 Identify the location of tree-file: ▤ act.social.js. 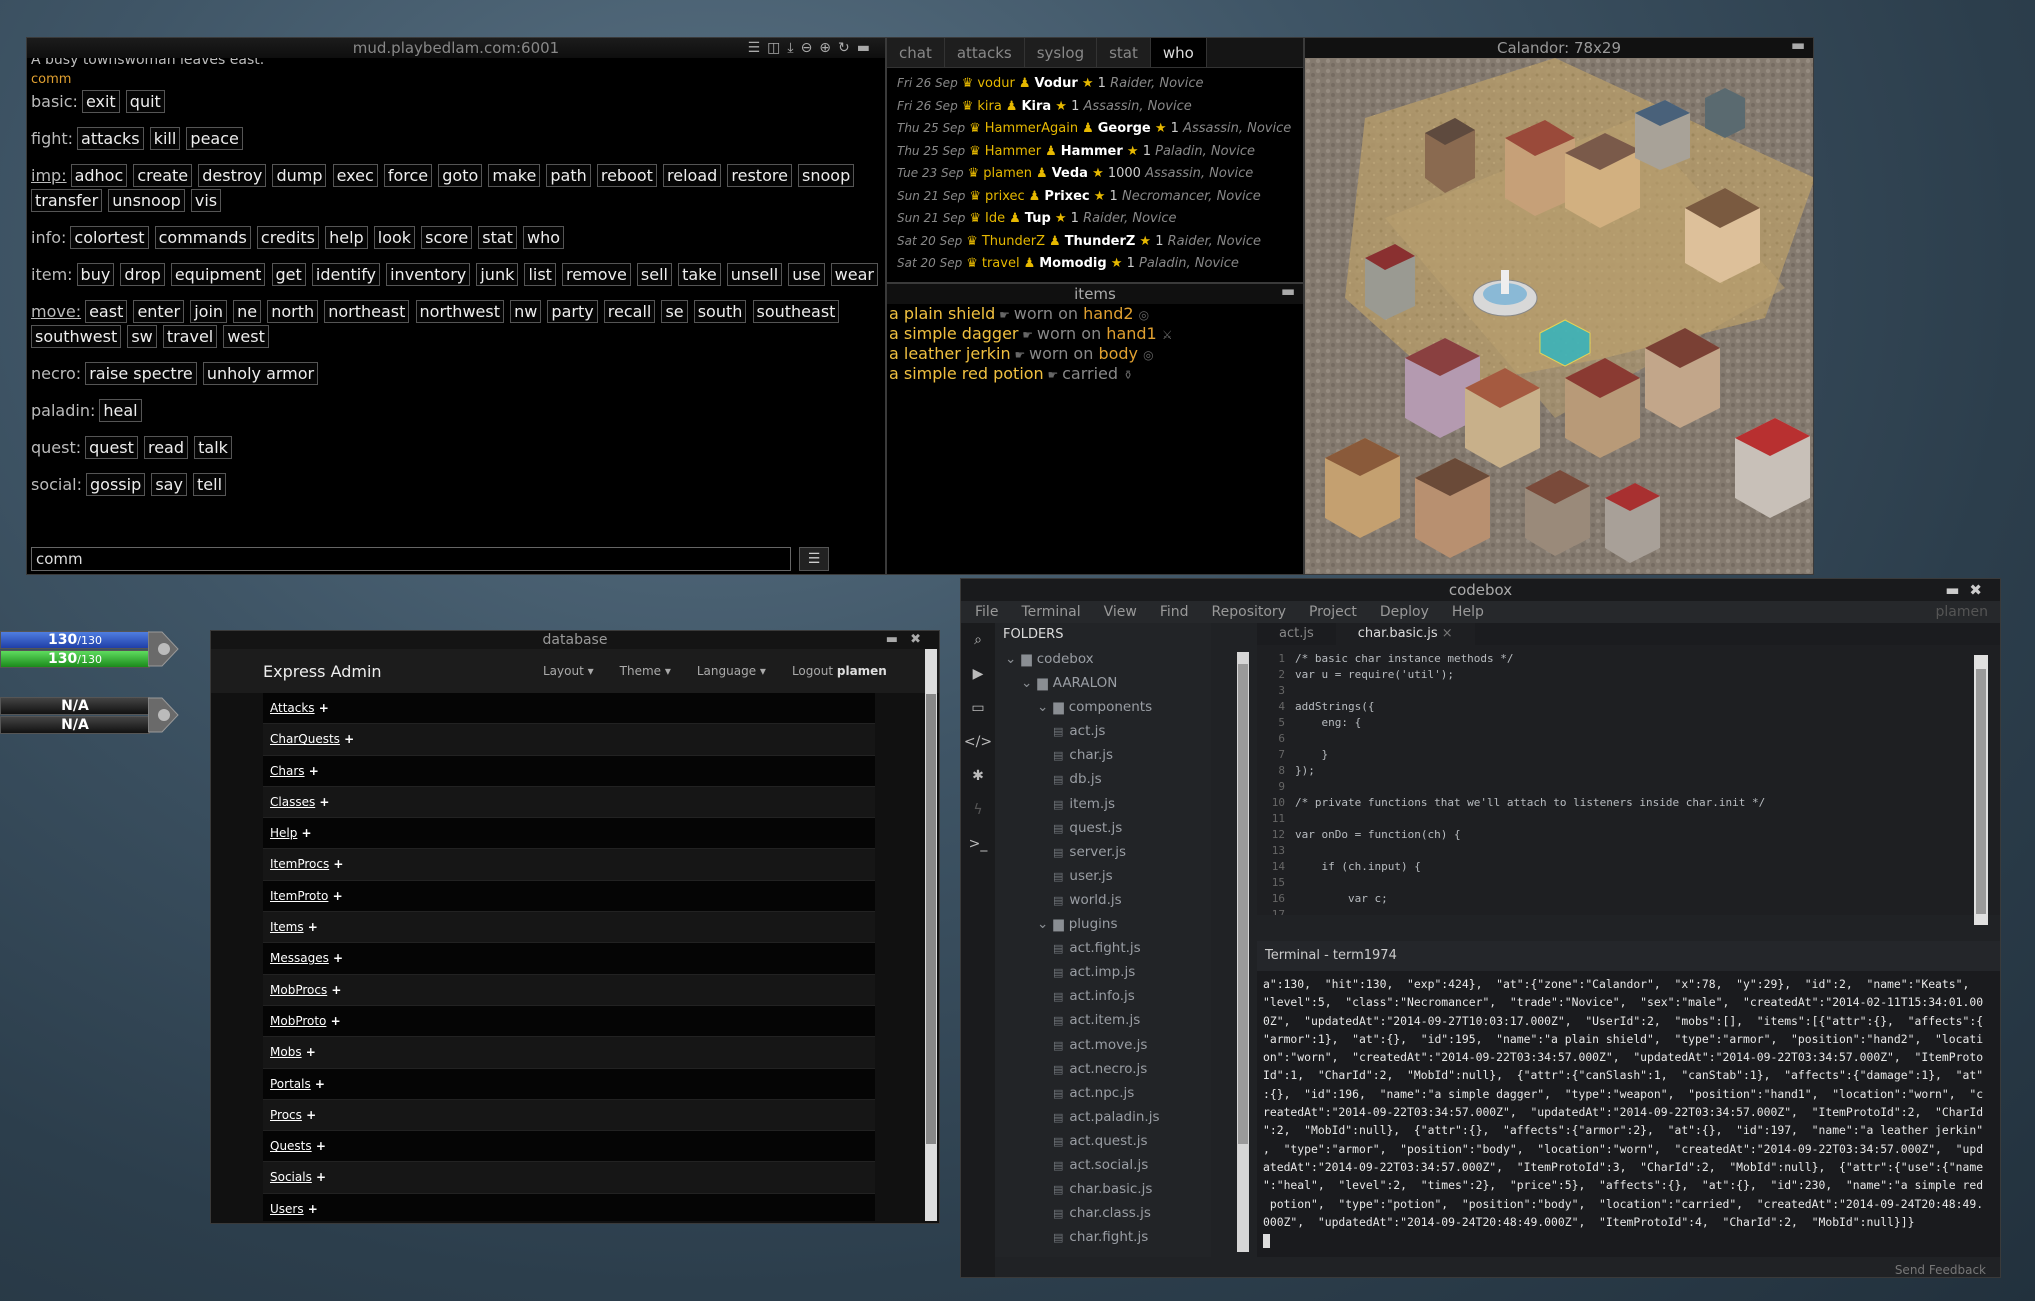
(1103, 1165).